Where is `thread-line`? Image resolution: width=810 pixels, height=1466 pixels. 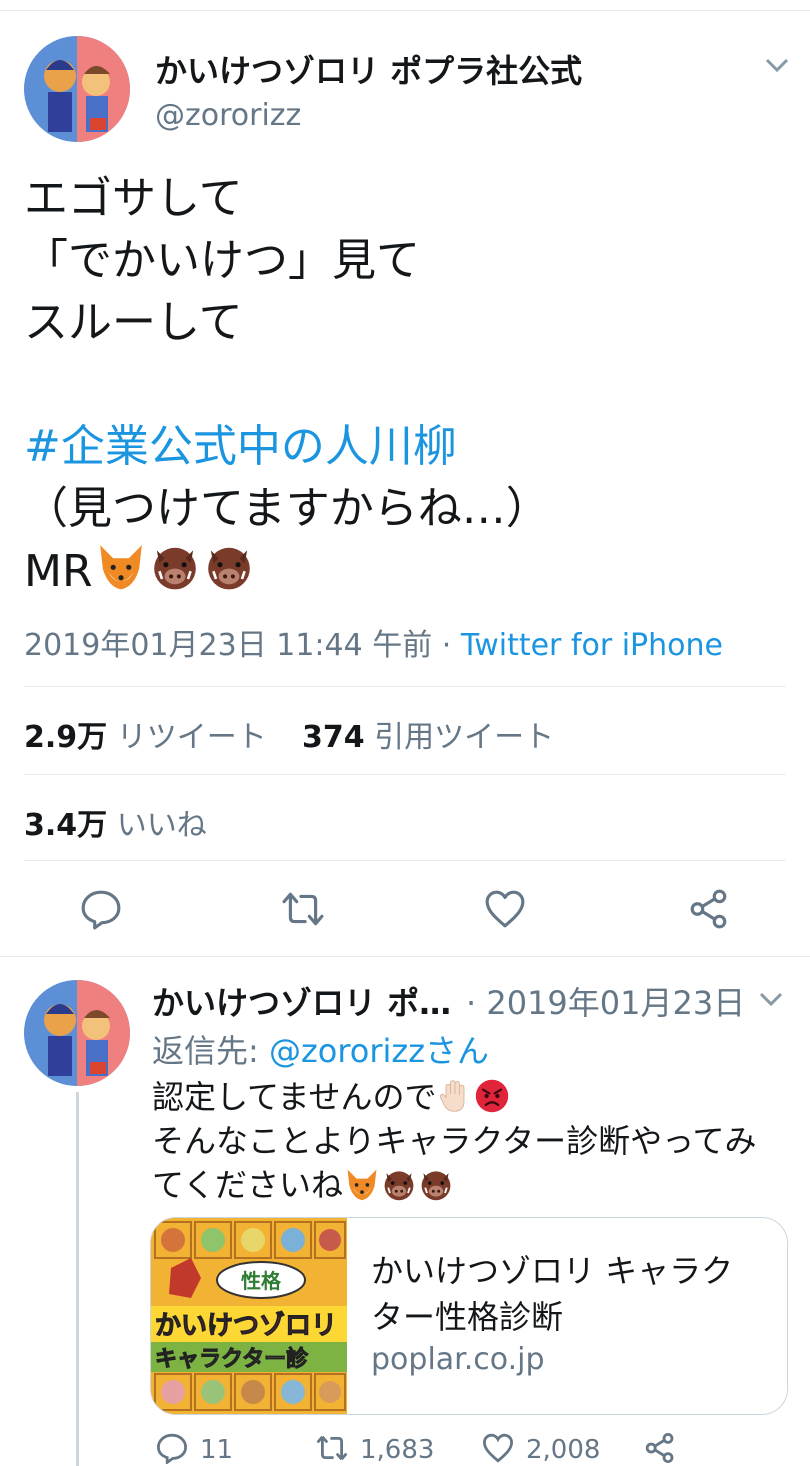
thread-line is located at coordinates (77, 1279).